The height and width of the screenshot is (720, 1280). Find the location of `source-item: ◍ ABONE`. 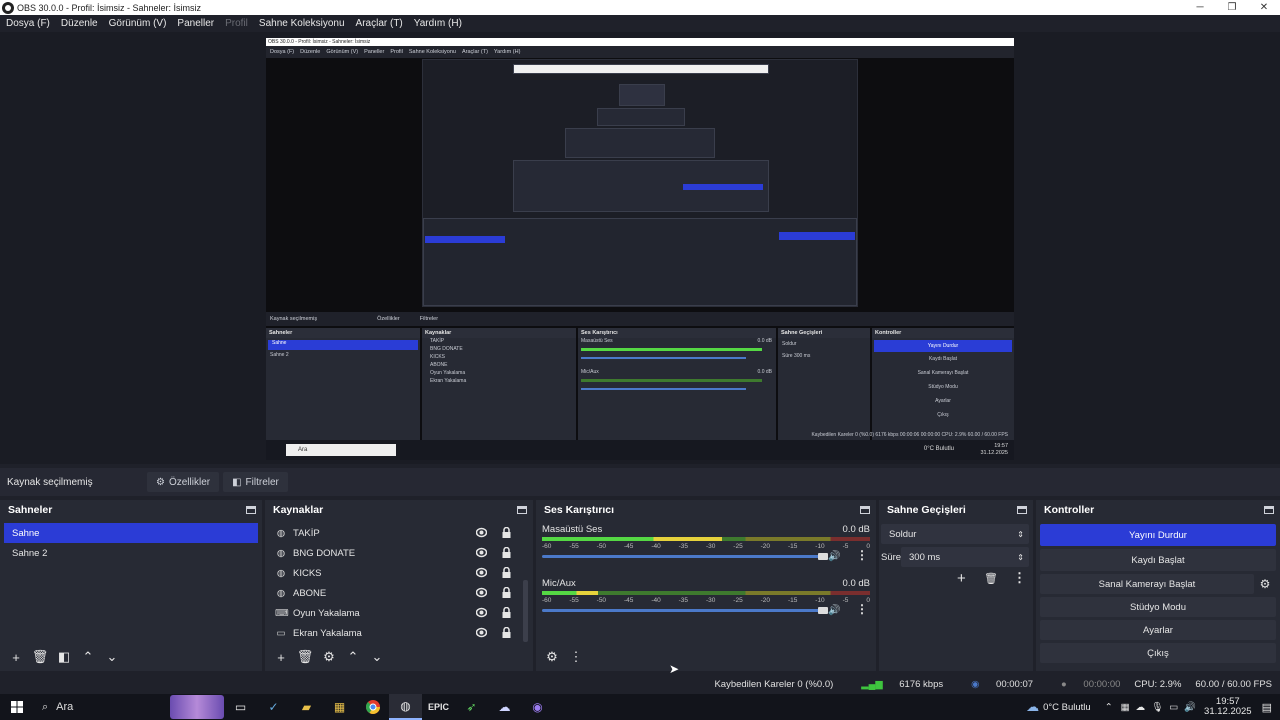

source-item: ◍ ABONE is located at coordinates (399, 593).